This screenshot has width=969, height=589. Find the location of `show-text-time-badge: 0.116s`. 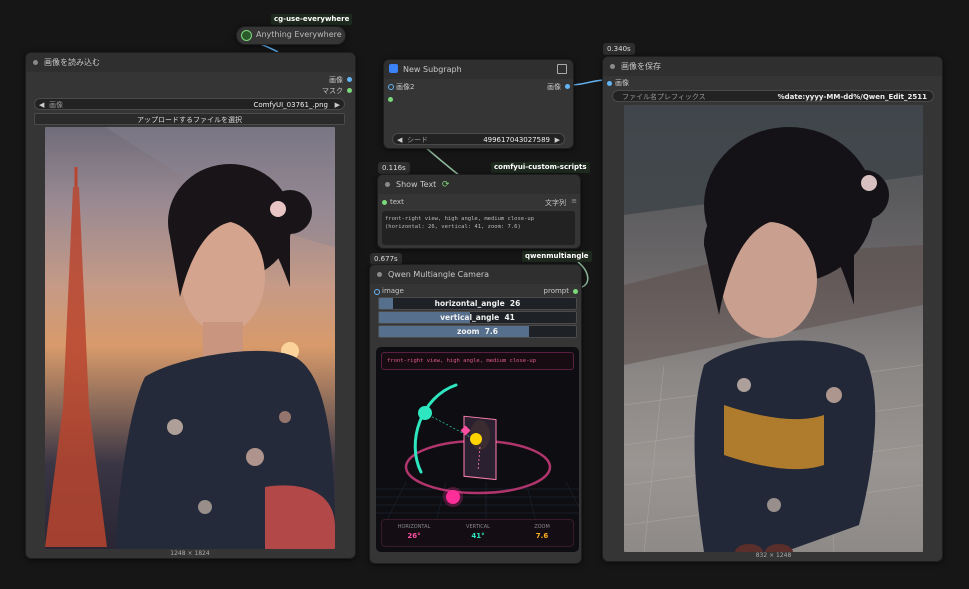

show-text-time-badge: 0.116s is located at coordinates (394, 168).